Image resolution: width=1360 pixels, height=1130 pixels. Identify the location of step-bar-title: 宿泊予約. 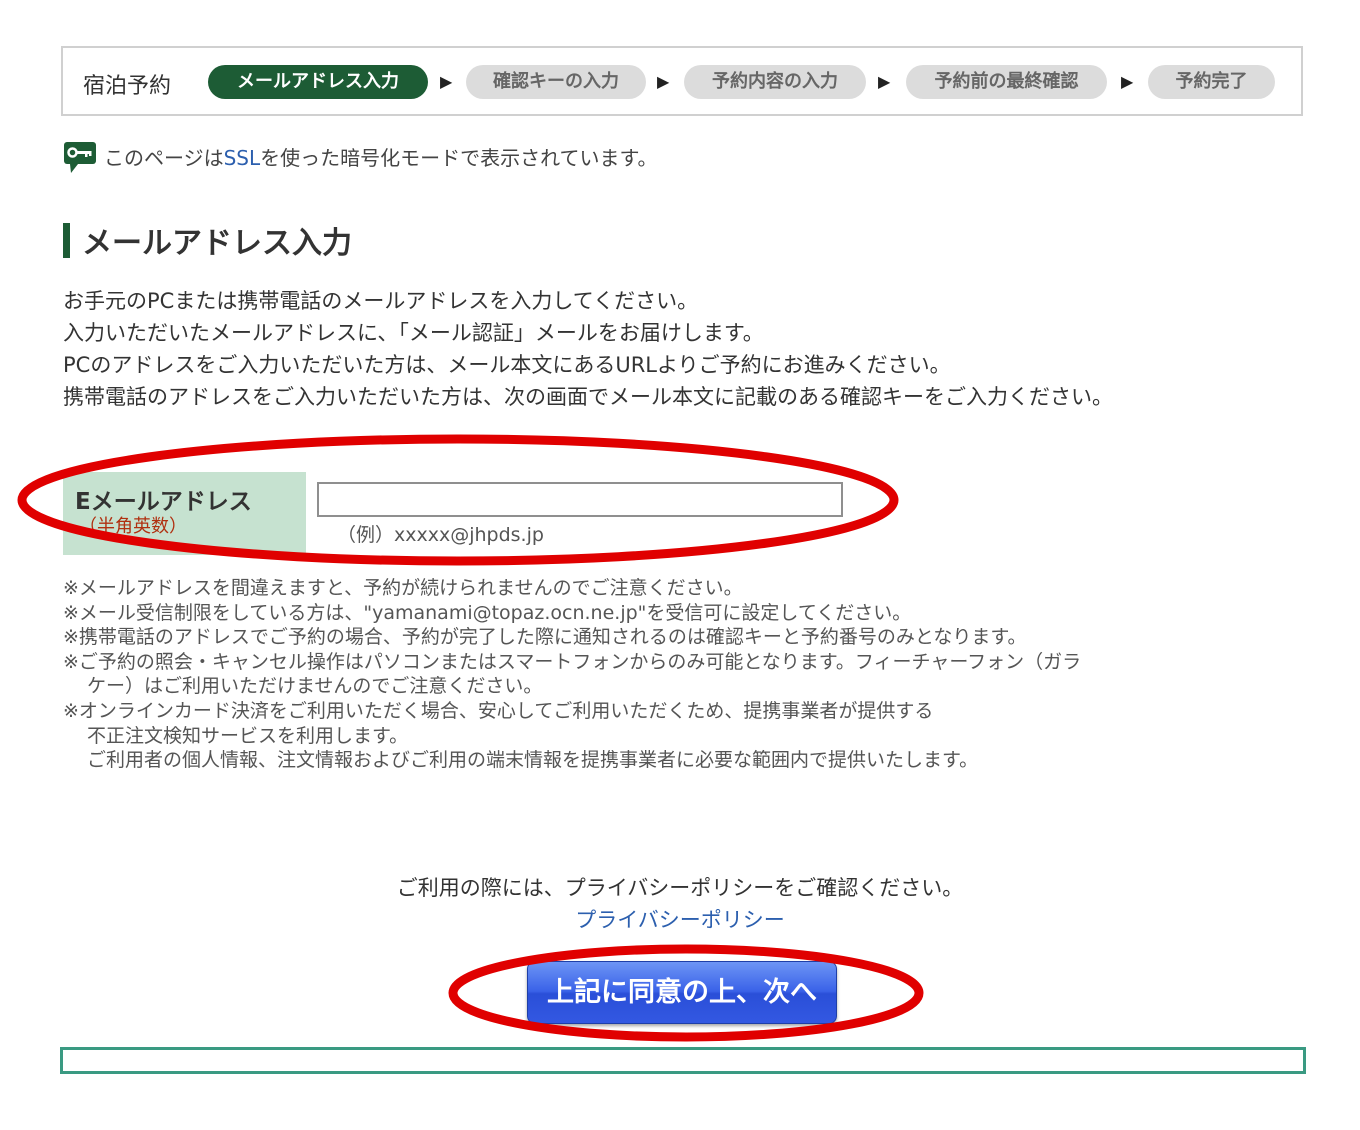
(127, 86).